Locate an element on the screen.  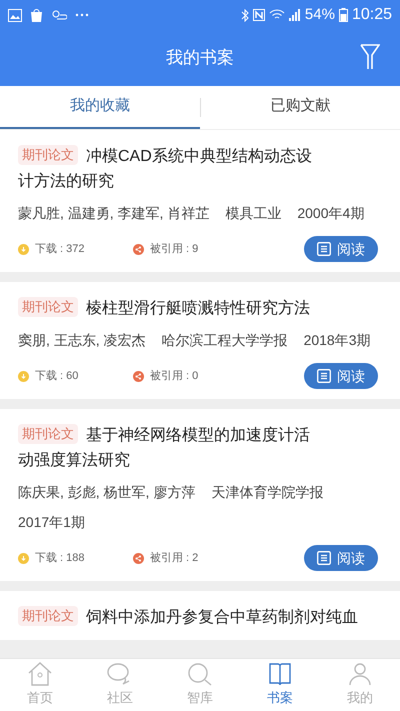
nav-tab: 书案 is located at coordinates (280, 685).